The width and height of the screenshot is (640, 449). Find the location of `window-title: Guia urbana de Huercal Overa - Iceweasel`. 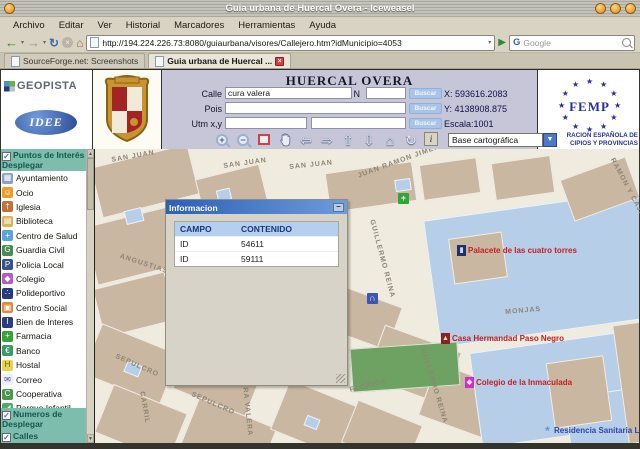

window-title: Guia urbana de Huercal Overa - Iceweasel is located at coordinates (320, 8).